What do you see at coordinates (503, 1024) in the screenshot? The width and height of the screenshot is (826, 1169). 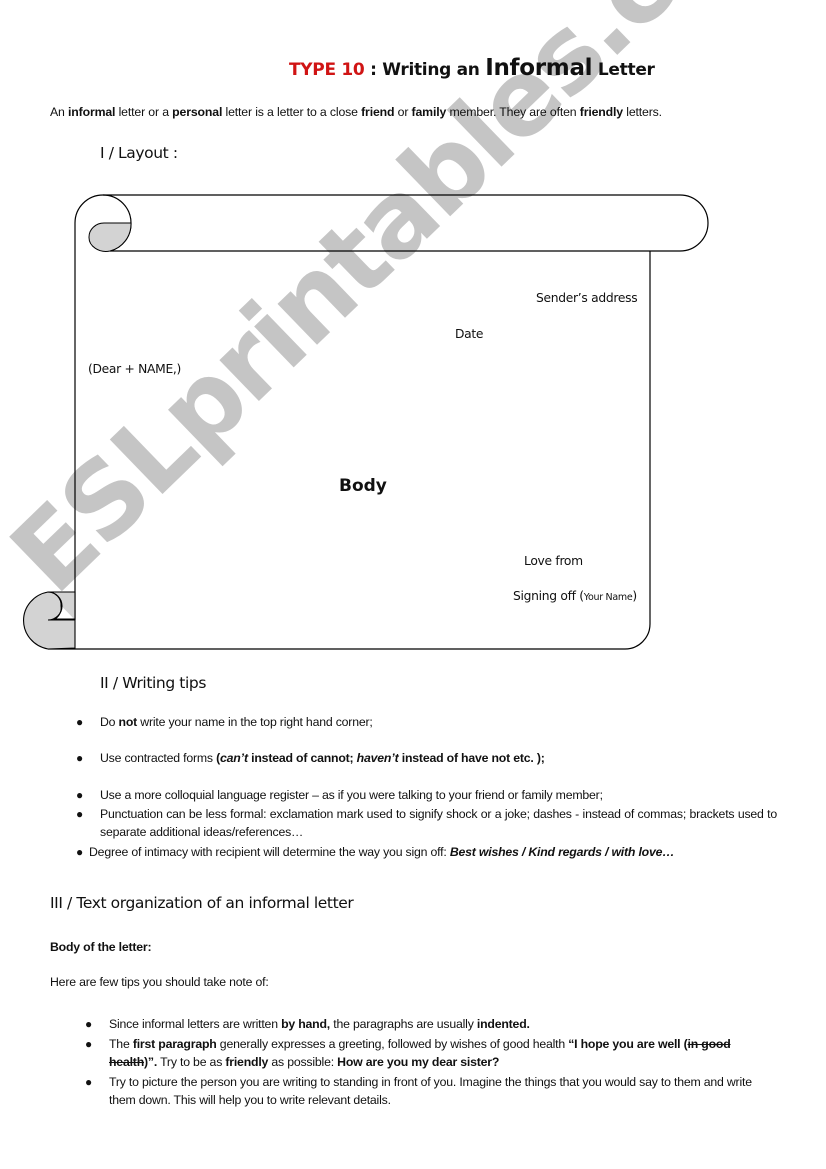 I see `emphasis-run: indented.` at bounding box center [503, 1024].